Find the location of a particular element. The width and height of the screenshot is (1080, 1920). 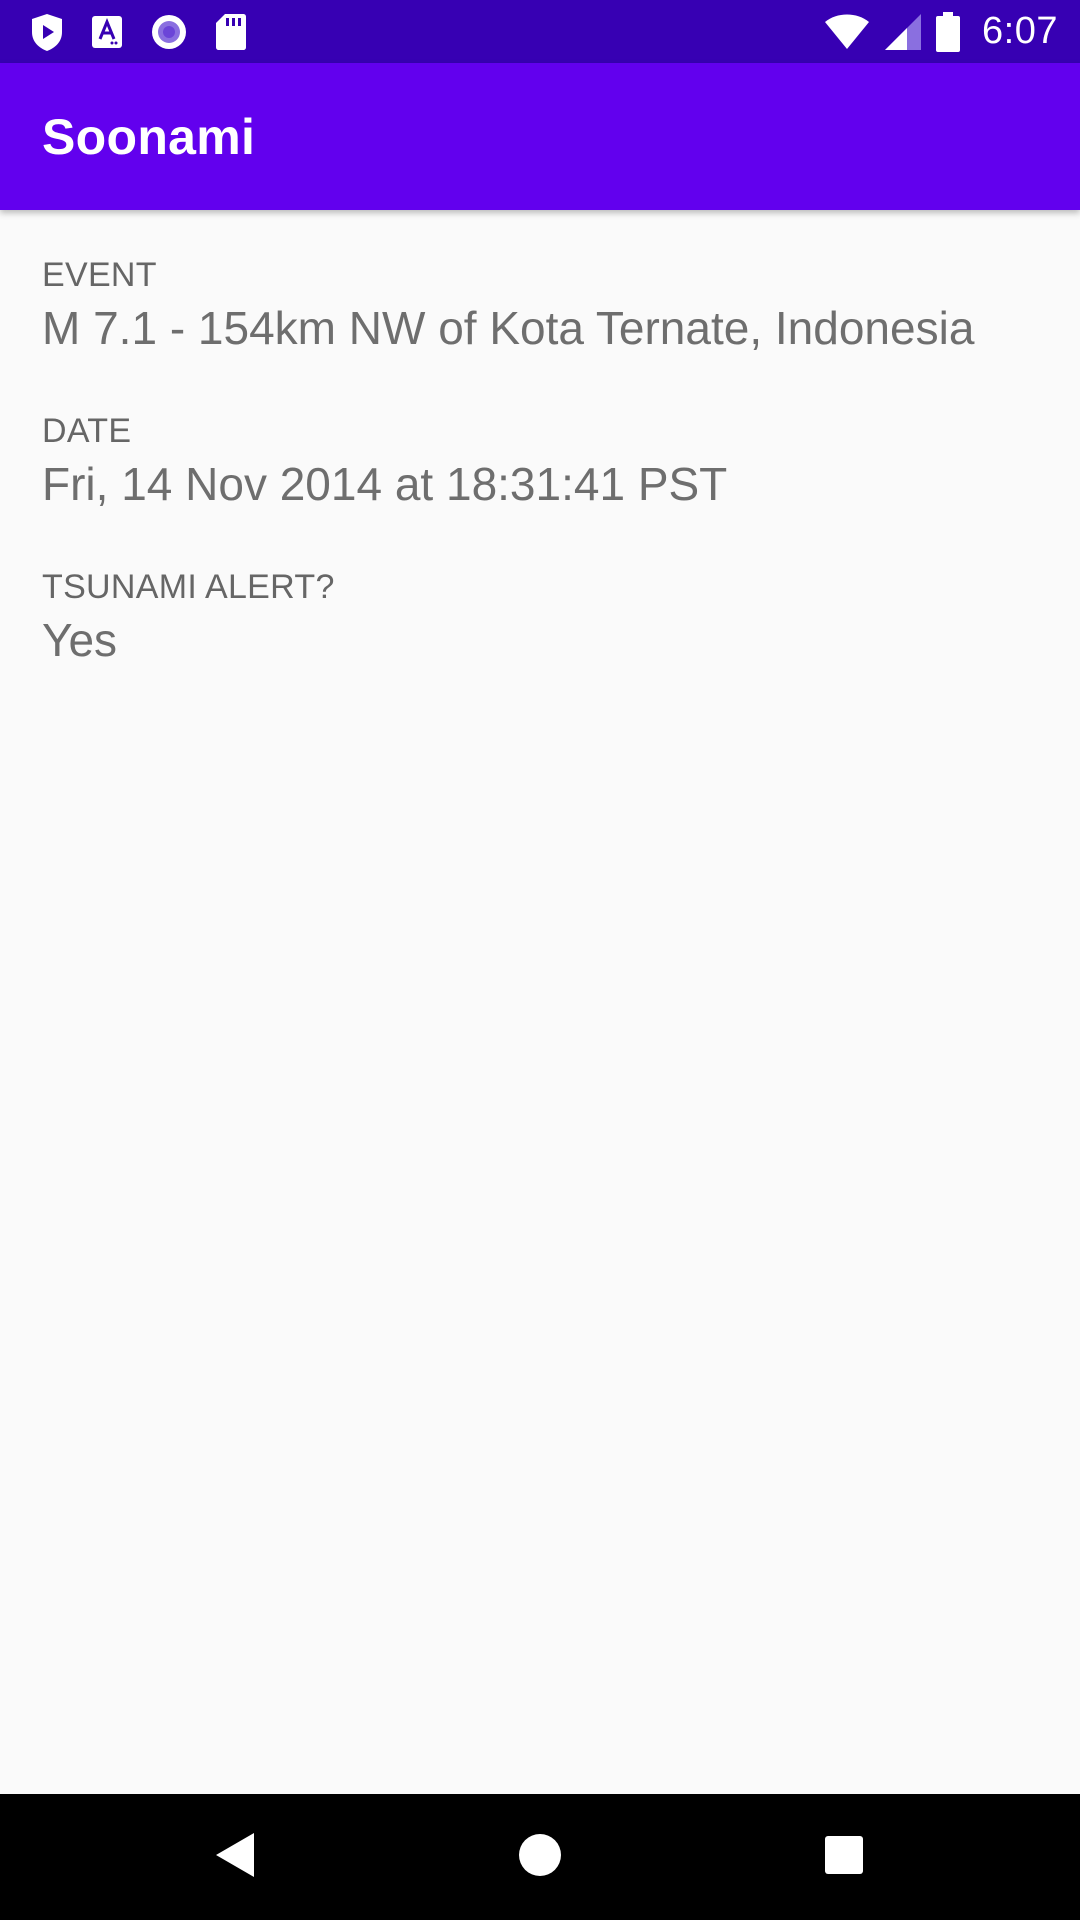

status-time: 6:07 is located at coordinates (1020, 31).